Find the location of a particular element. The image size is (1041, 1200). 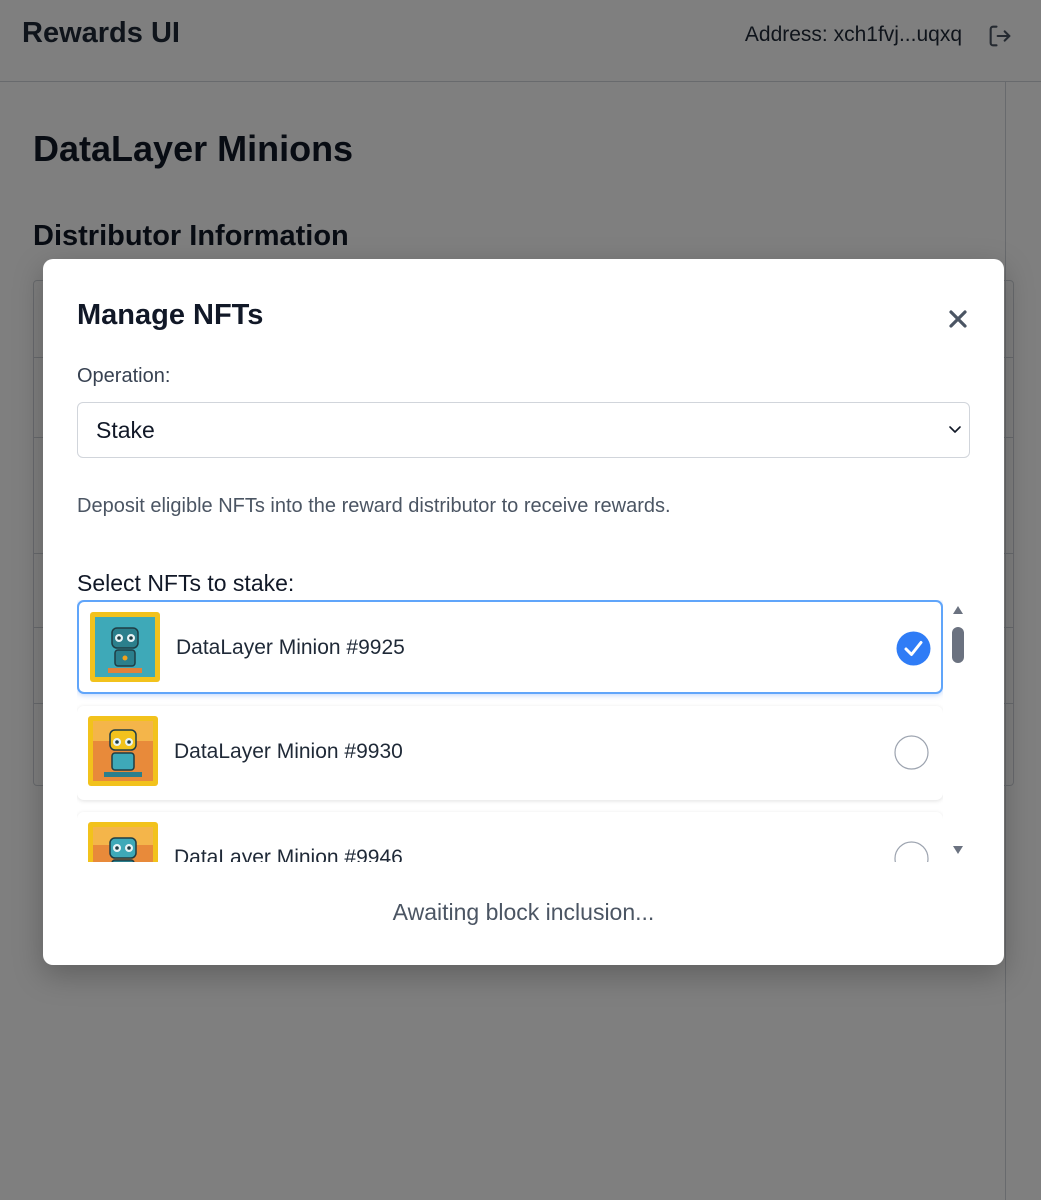

nft-list-scrollbar is located at coordinates (958, 731).